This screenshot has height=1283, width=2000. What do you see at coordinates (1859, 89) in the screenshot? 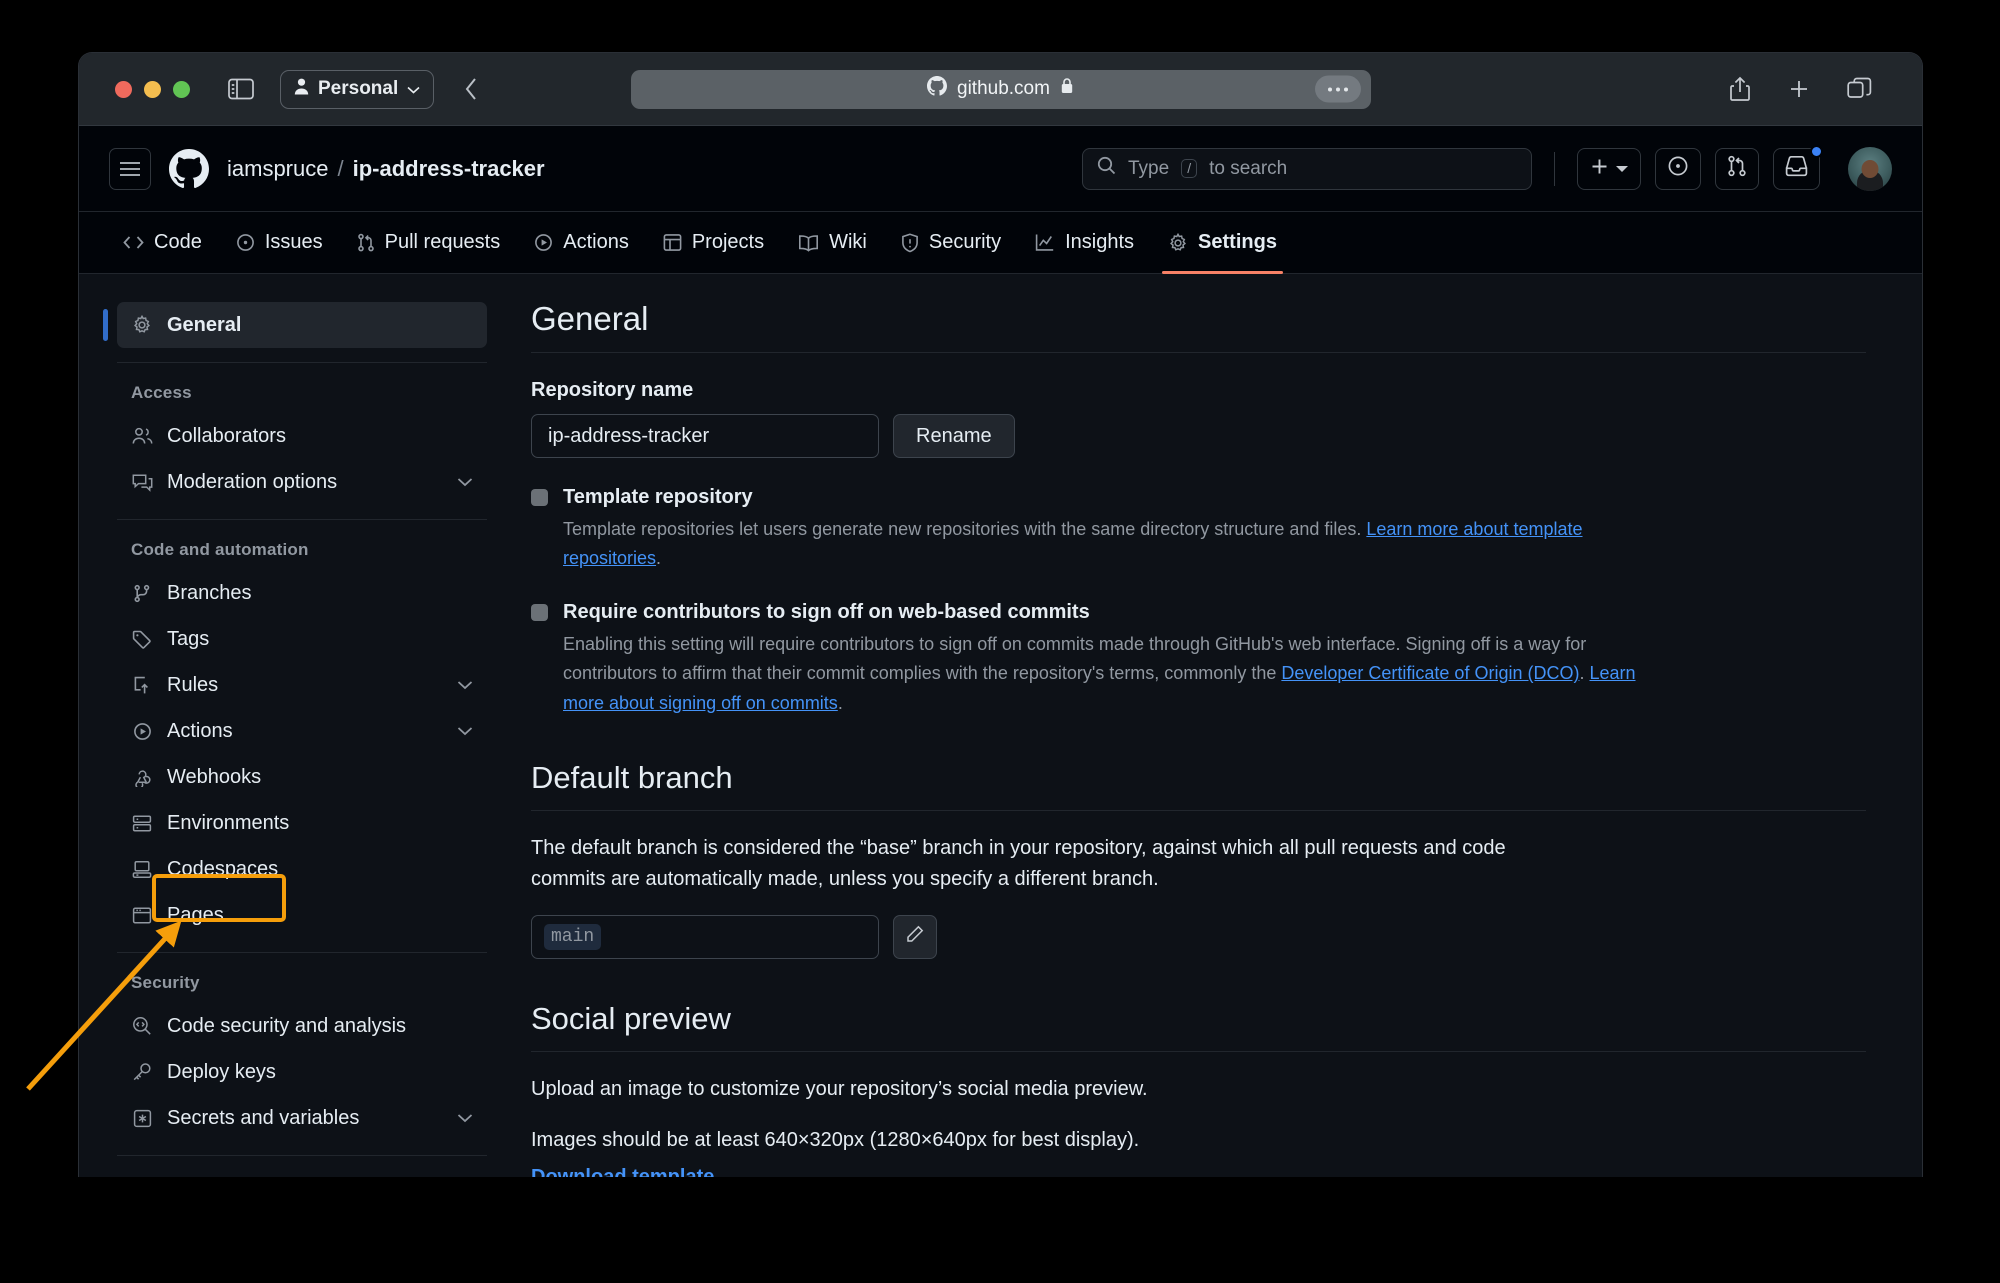
I see `tabs-overview-icon` at bounding box center [1859, 89].